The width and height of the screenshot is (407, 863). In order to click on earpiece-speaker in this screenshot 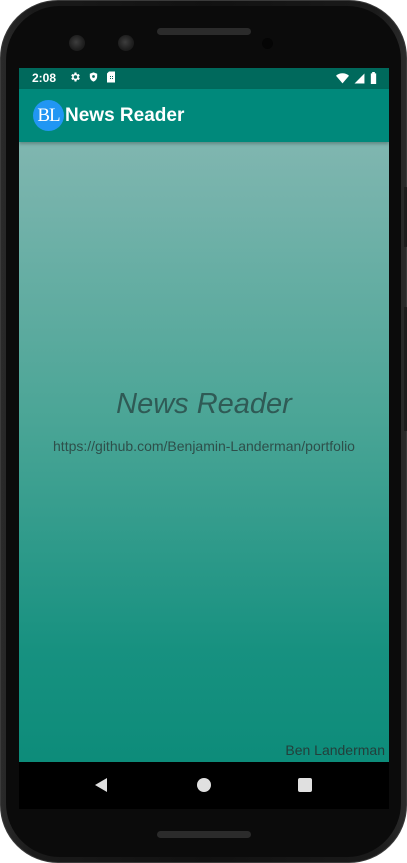, I will do `click(204, 31)`.